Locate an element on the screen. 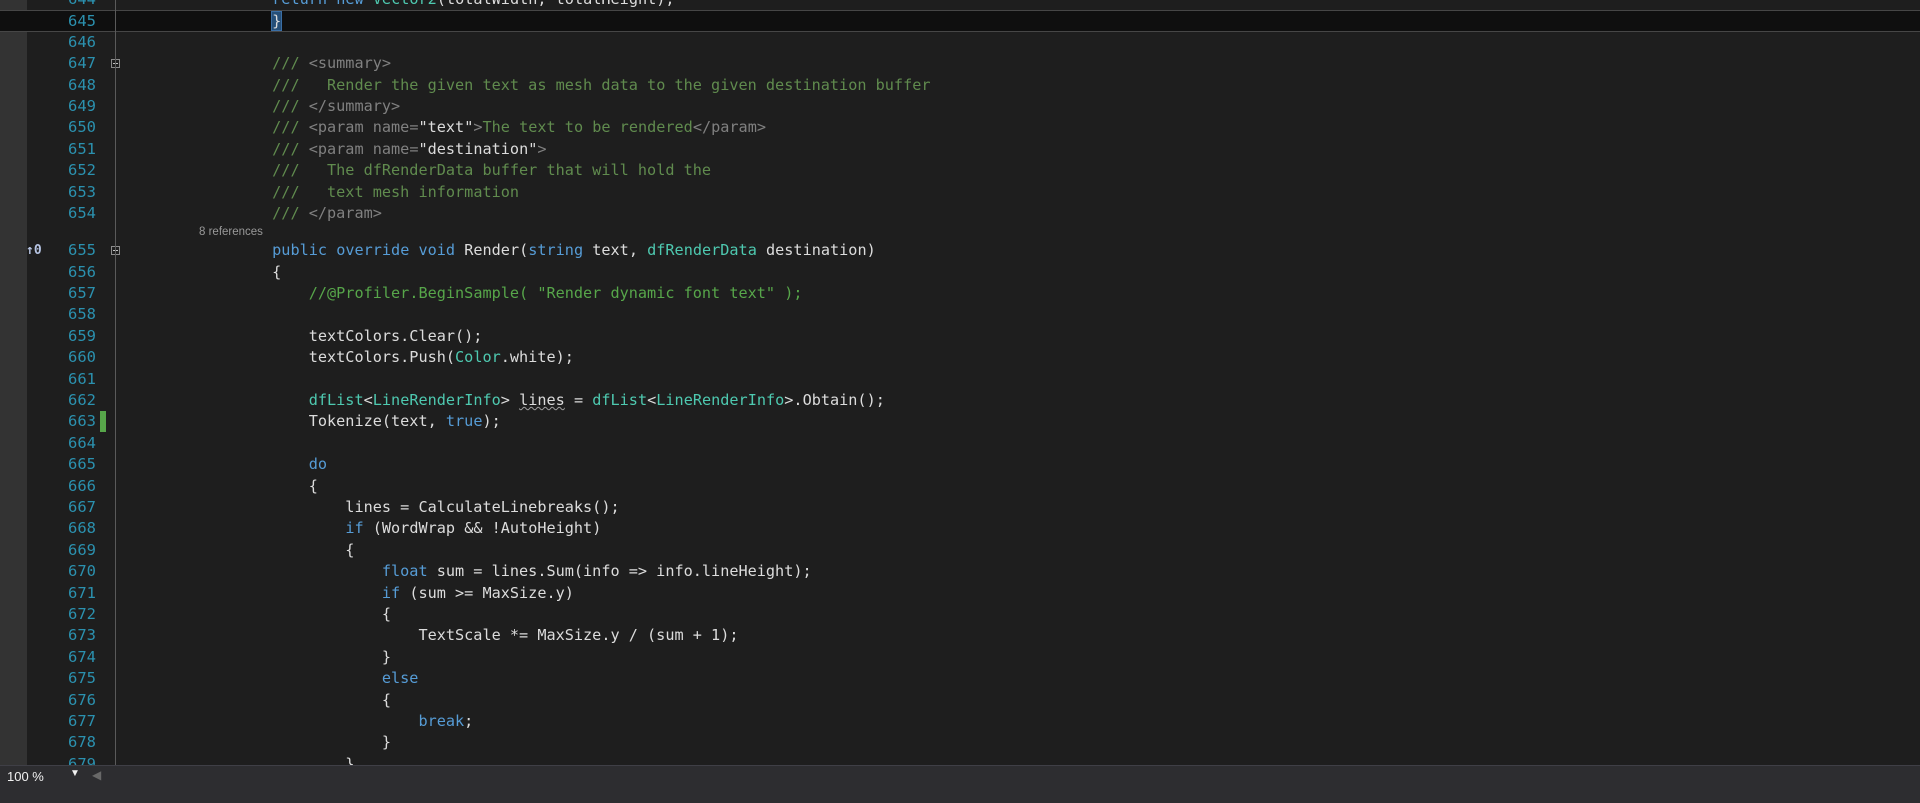 The image size is (1920, 803). code-text: Tokenize(text, true); is located at coordinates (350, 421).